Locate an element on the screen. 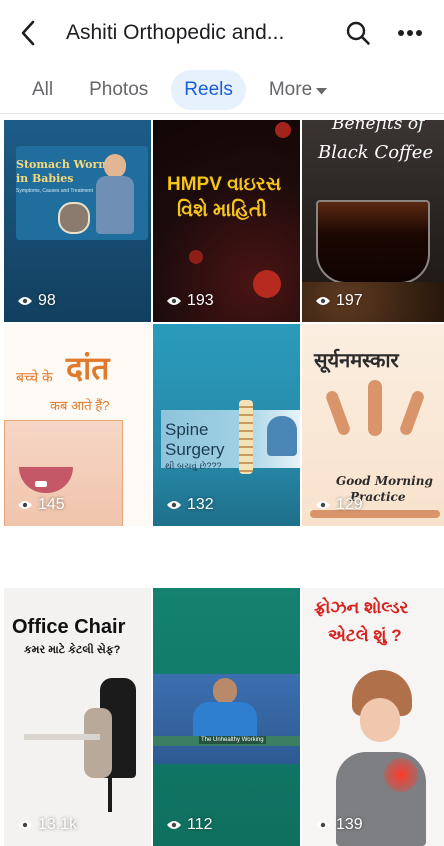 The height and width of the screenshot is (846, 444). worm-illustration is located at coordinates (74, 218).